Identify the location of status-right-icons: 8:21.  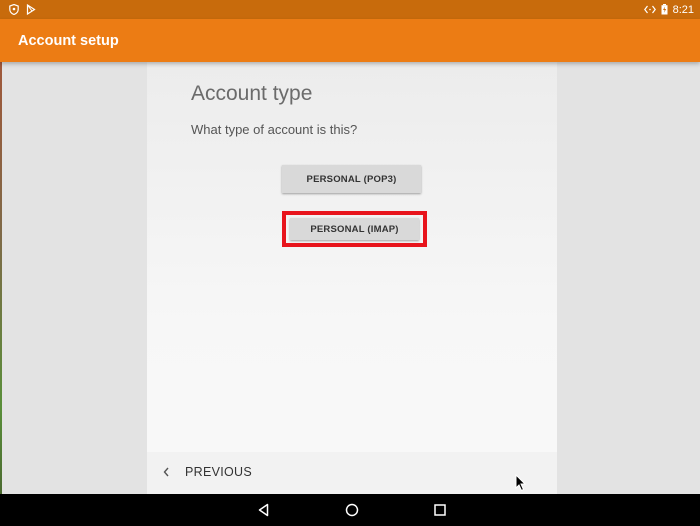
(668, 9).